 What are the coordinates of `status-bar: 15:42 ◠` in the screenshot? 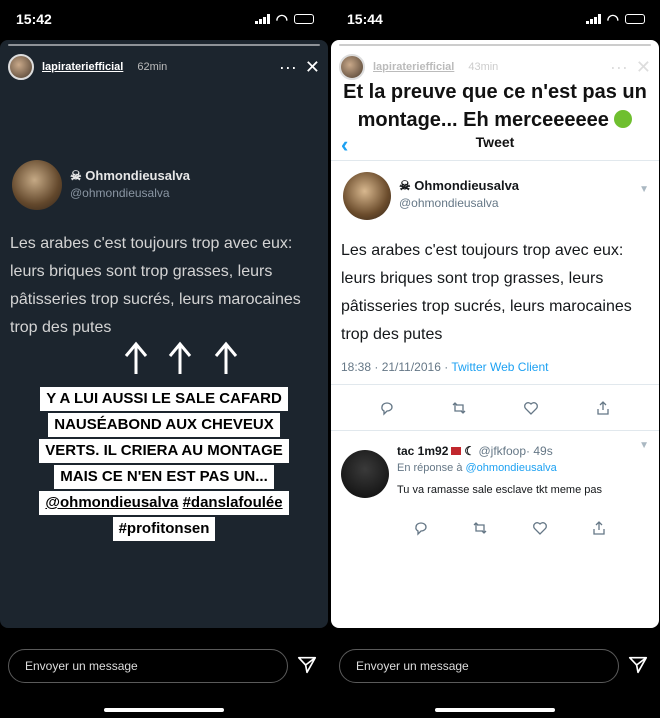 It's located at (164, 19).